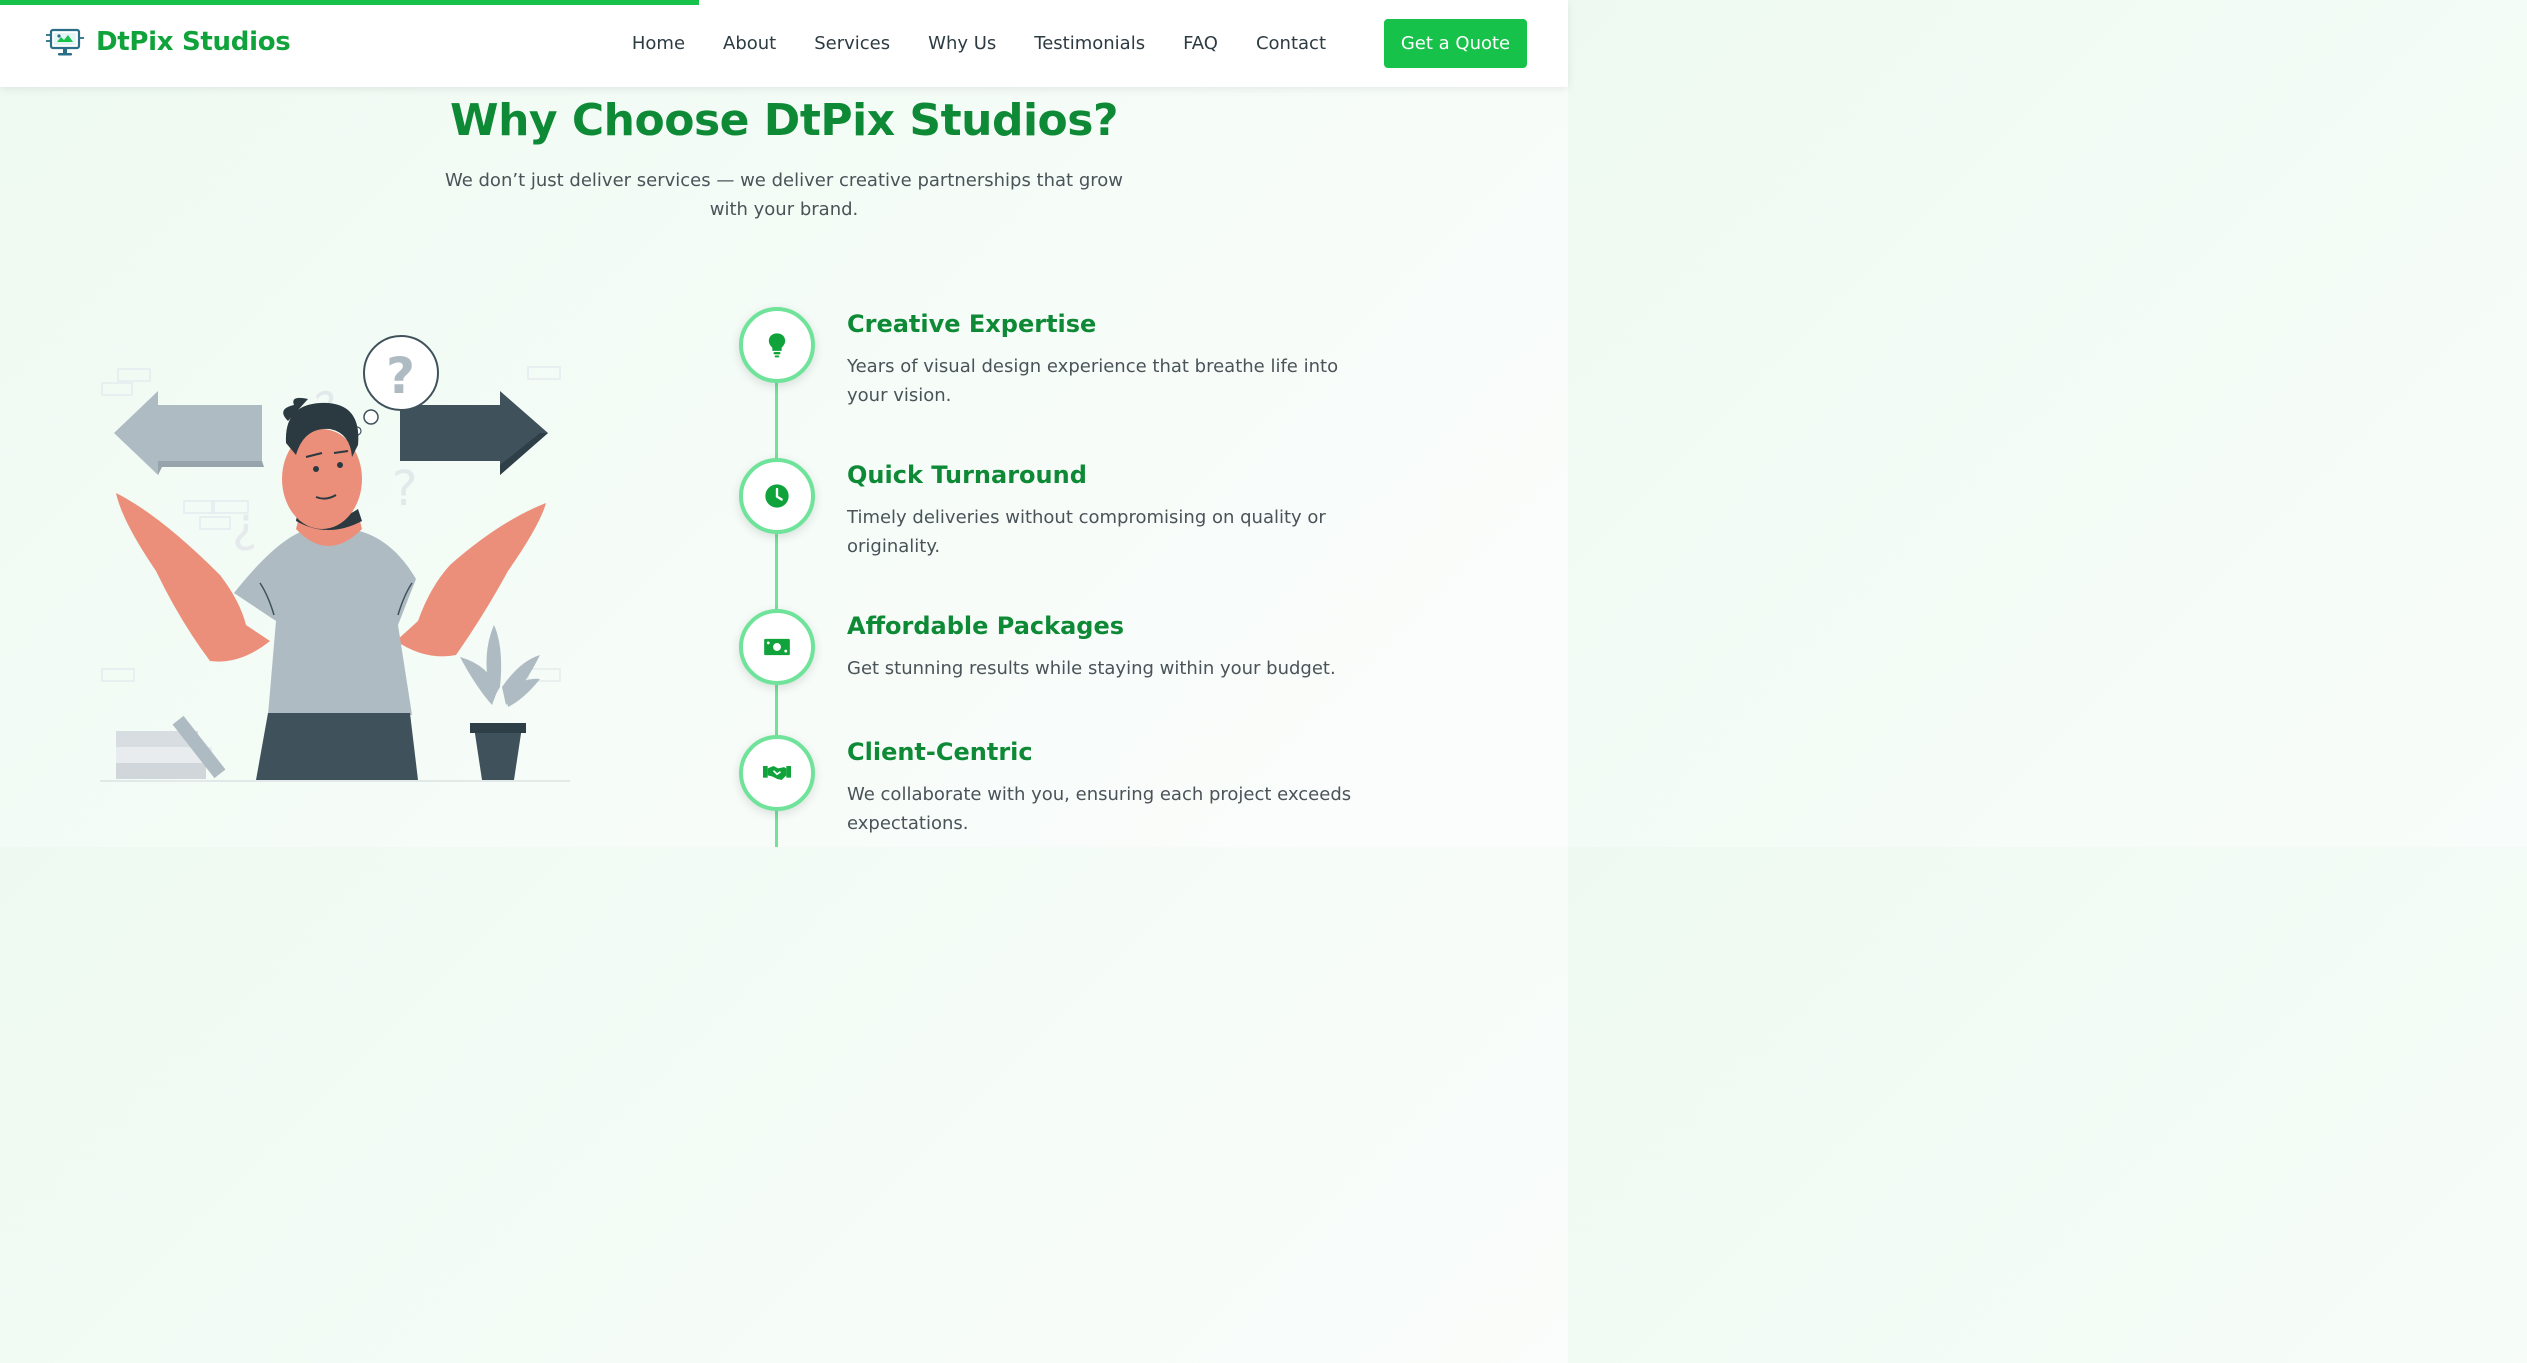 The image size is (2527, 1363). I want to click on confused-person-illustration: ? ? ¿ ?, so click(335, 558).